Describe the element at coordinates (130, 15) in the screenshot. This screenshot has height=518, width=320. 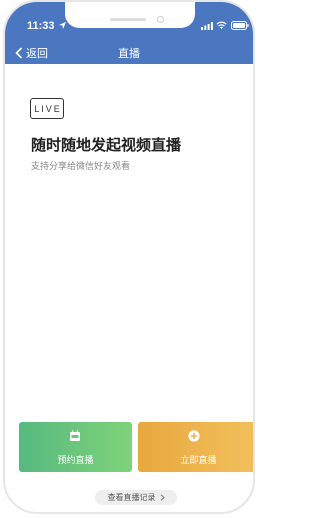
I see `device-notch` at that location.